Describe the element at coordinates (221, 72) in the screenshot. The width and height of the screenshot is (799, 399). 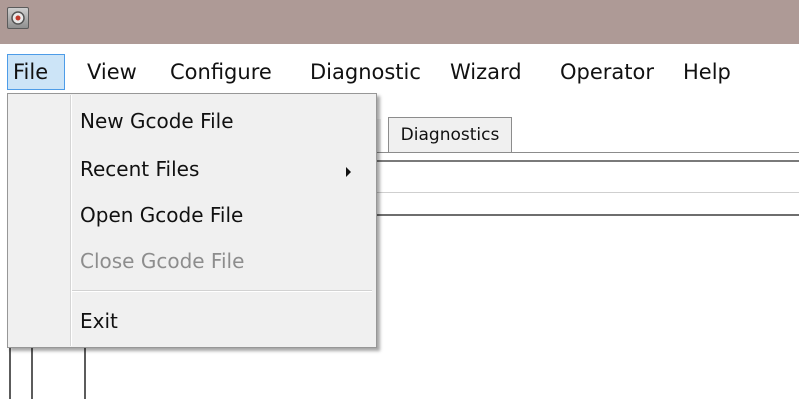
I see `menu-configure: Configure` at that location.